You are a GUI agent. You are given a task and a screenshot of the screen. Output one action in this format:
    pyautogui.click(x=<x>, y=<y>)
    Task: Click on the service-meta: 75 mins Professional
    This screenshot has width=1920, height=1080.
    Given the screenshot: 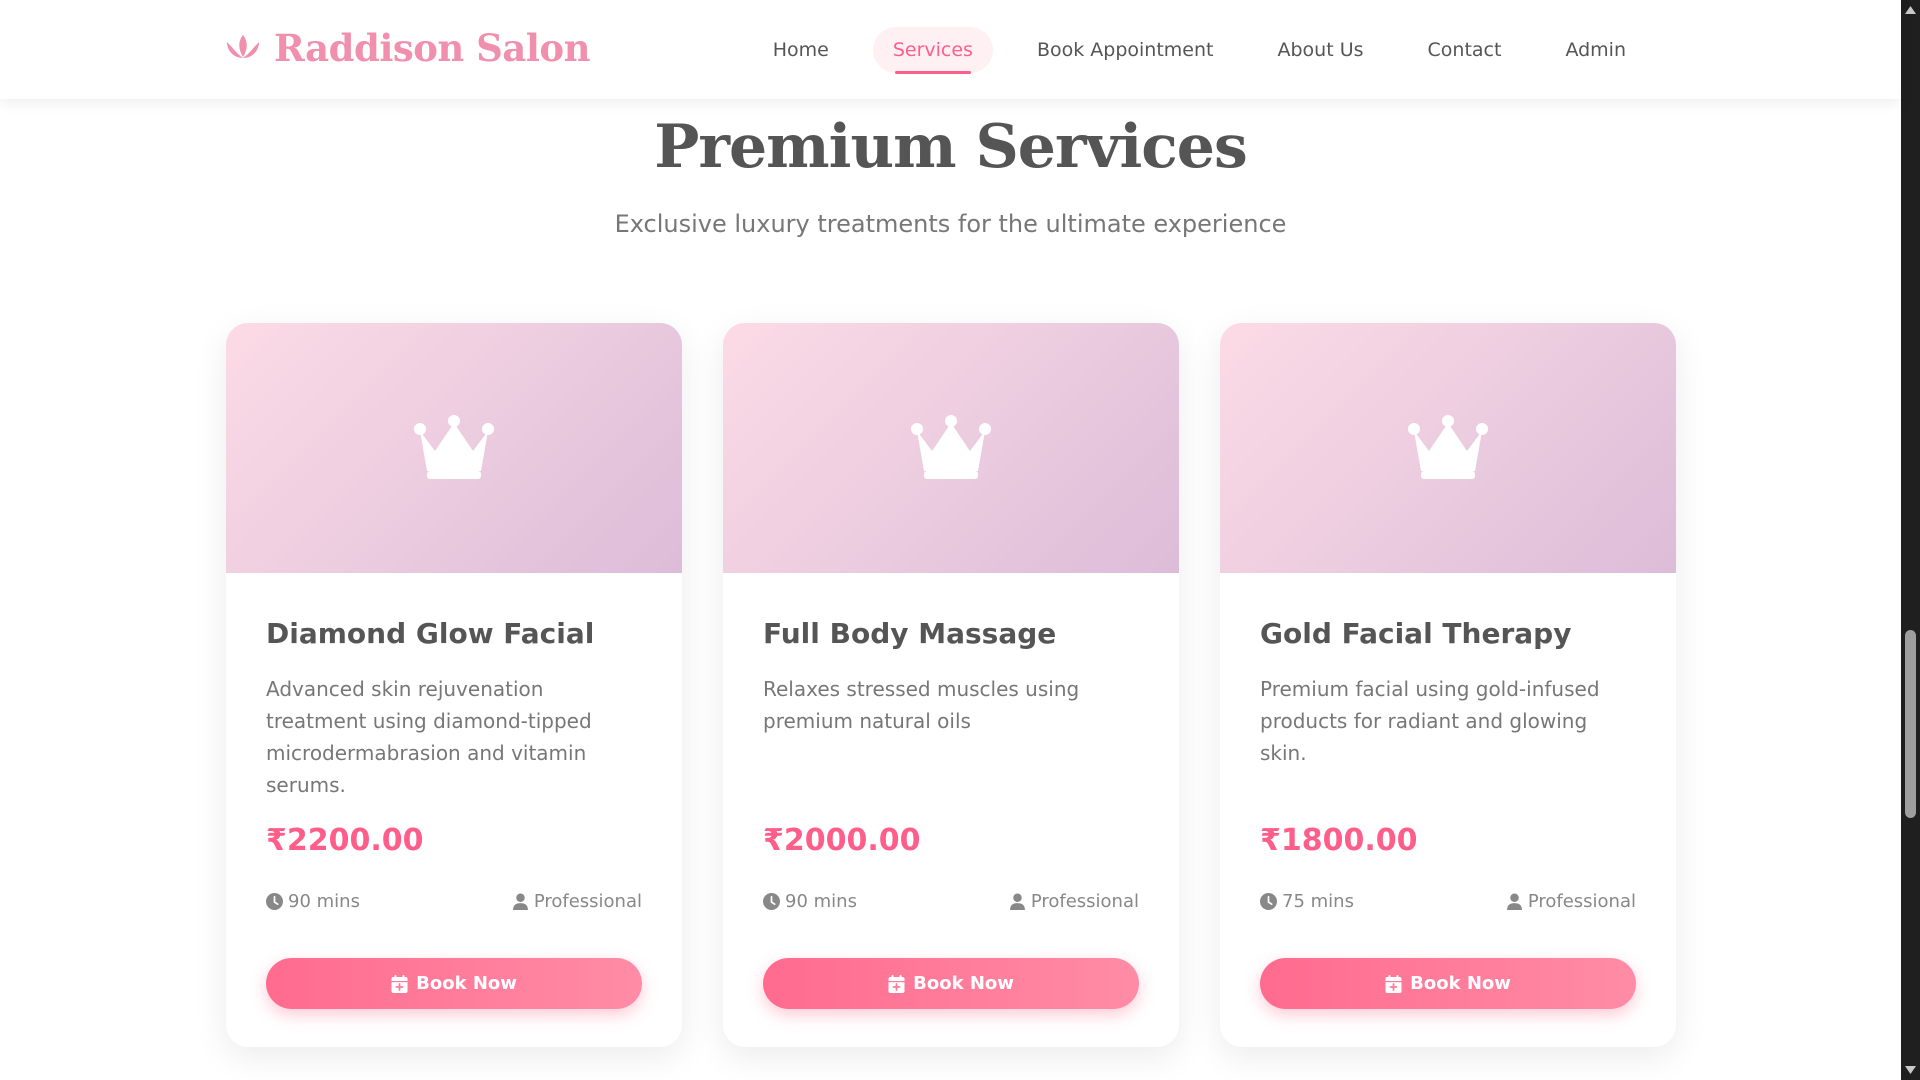 What is the action you would take?
    pyautogui.click(x=1448, y=901)
    